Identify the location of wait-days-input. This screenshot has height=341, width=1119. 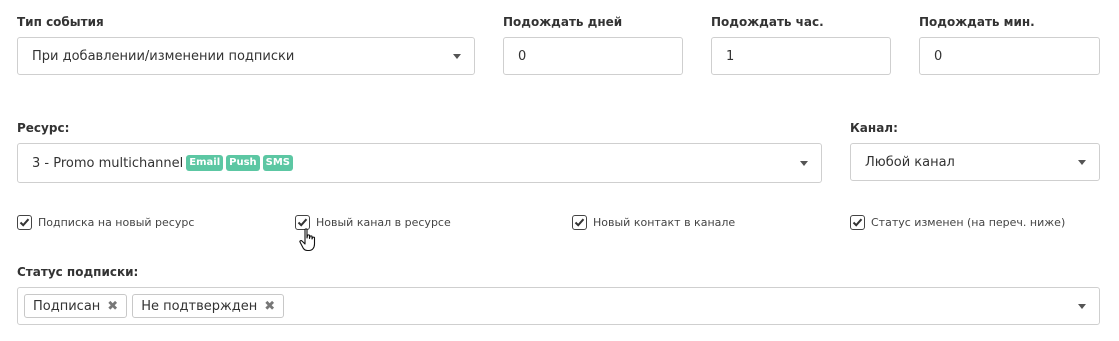
(593, 56).